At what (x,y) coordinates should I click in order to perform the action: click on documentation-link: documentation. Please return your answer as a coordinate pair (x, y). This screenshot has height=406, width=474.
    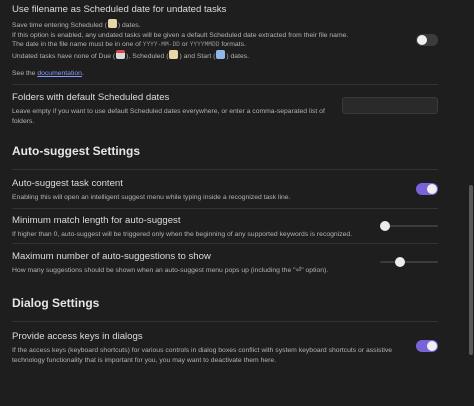
    Looking at the image, I should click on (59, 73).